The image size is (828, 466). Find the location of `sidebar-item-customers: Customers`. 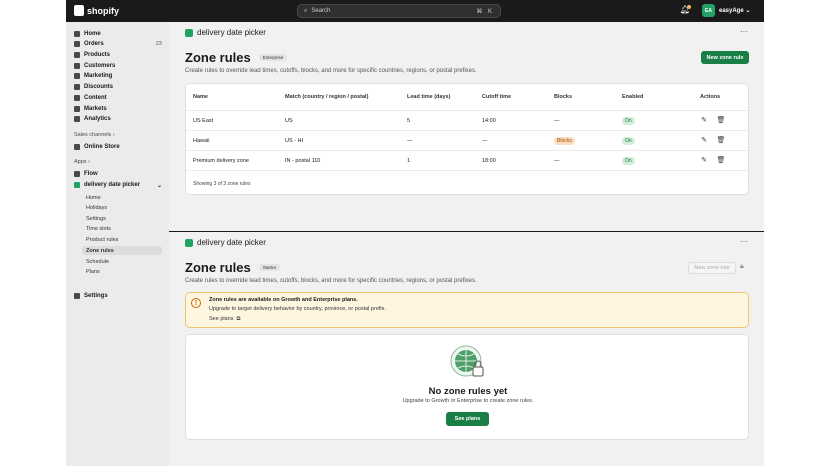

sidebar-item-customers: Customers is located at coordinates (118, 66).